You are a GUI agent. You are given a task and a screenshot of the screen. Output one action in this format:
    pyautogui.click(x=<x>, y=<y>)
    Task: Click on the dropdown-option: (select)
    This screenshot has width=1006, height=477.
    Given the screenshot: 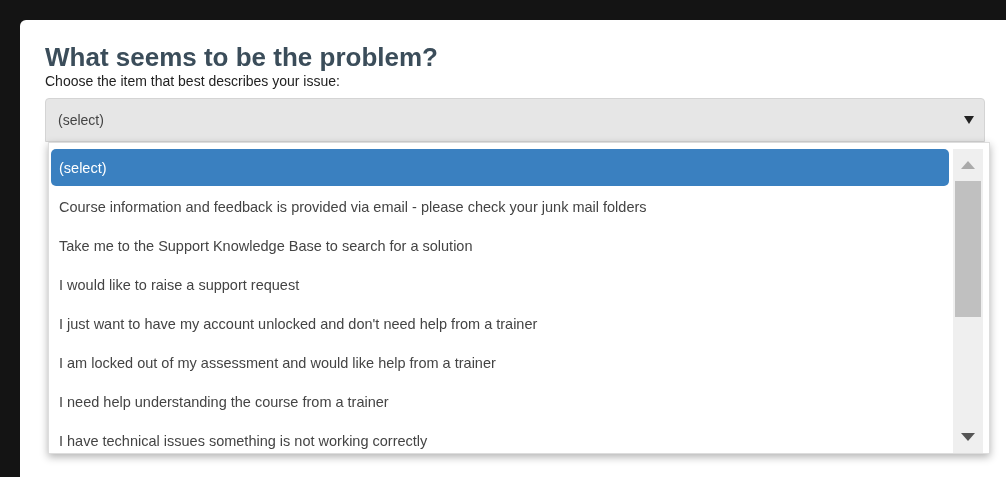 What is the action you would take?
    pyautogui.click(x=500, y=167)
    